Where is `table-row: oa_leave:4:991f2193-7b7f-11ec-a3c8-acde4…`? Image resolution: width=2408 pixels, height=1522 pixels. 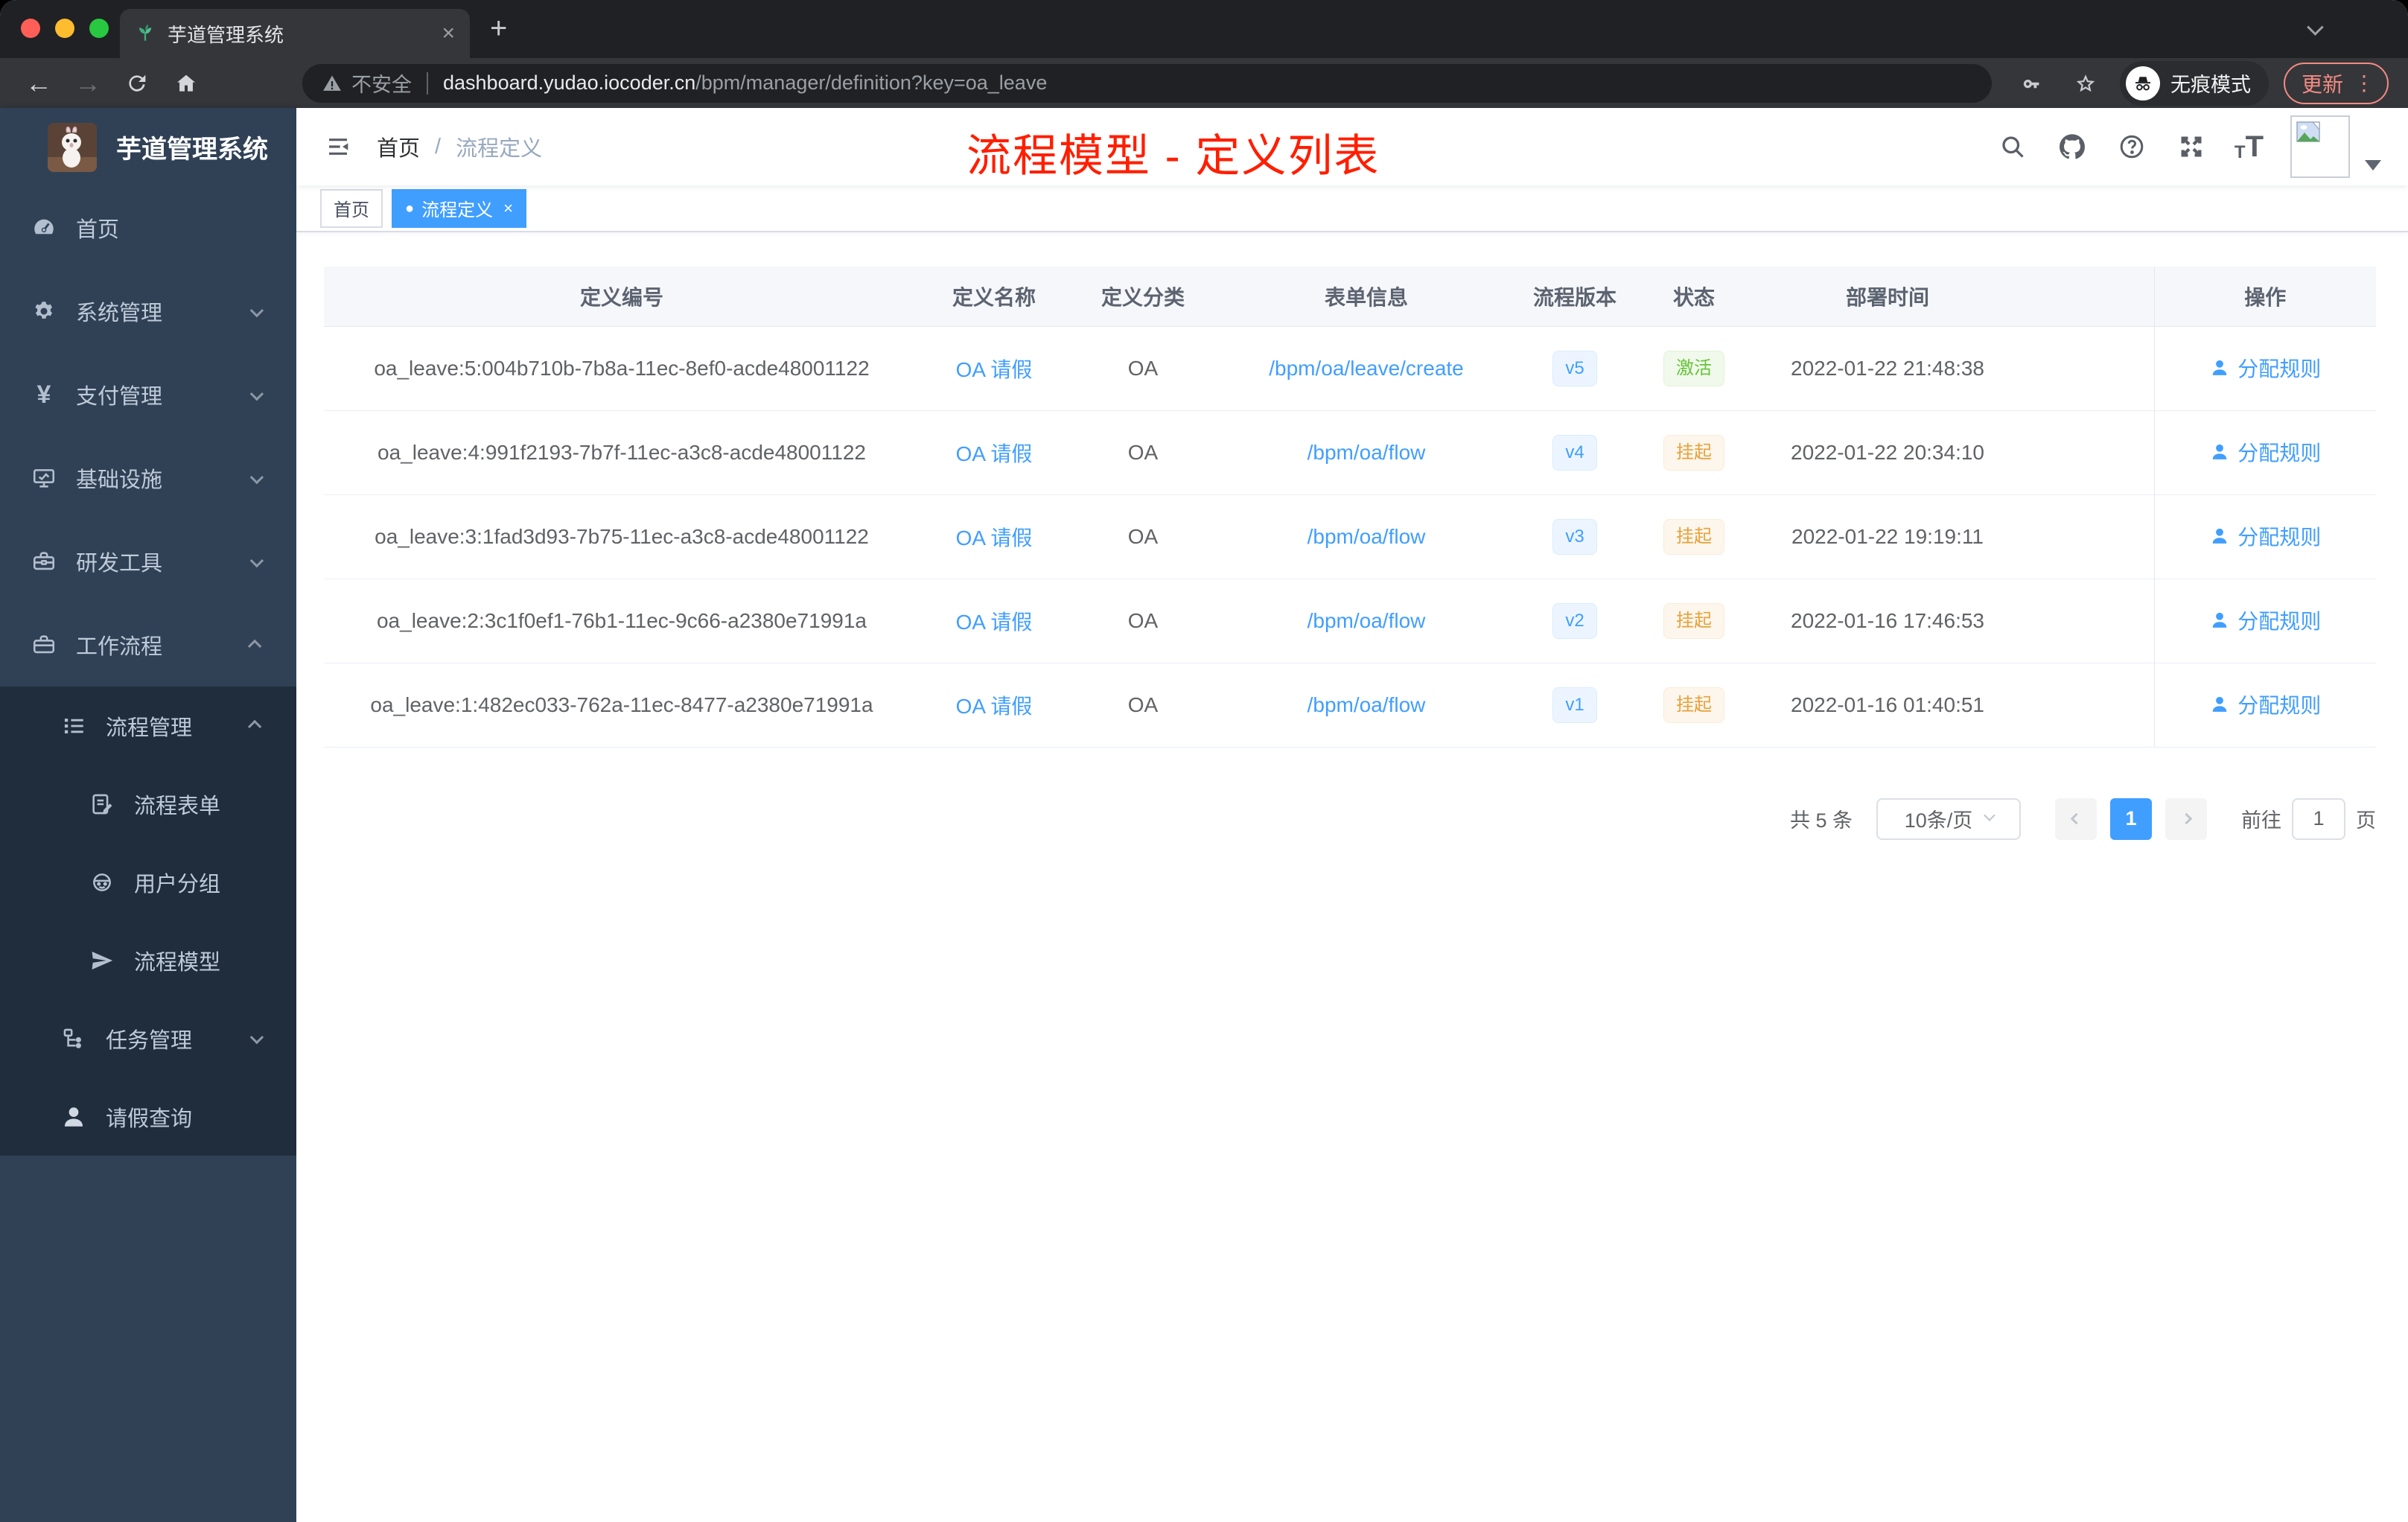 table-row: oa_leave:4:991f2193-7b7f-11ec-a3c8-acde4… is located at coordinates (1350, 452).